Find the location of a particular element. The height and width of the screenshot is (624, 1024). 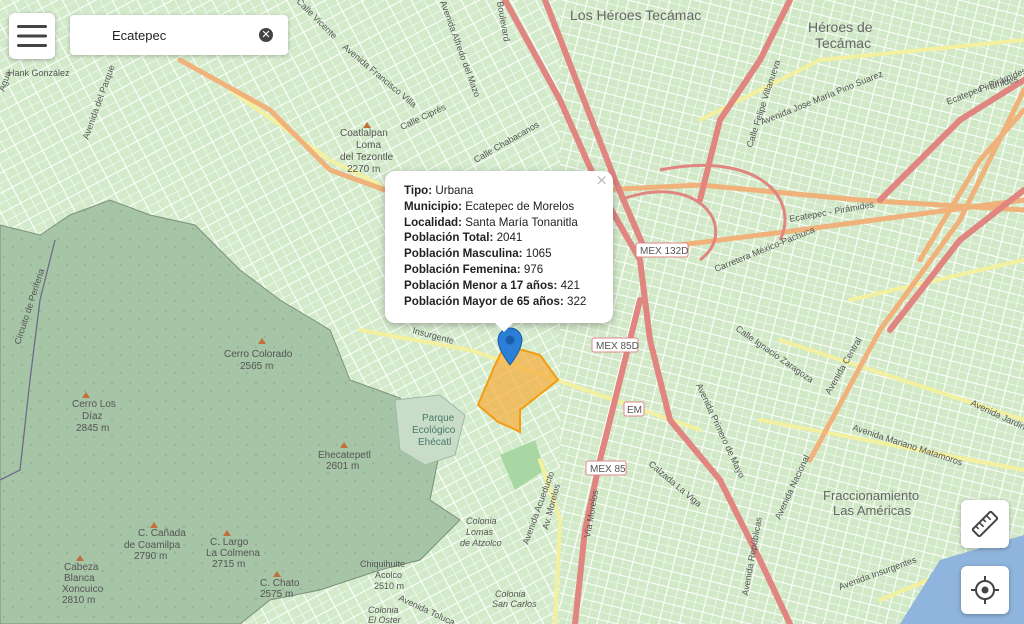

label-cerro-los-diaz-3: 2845 m is located at coordinates (92, 428).